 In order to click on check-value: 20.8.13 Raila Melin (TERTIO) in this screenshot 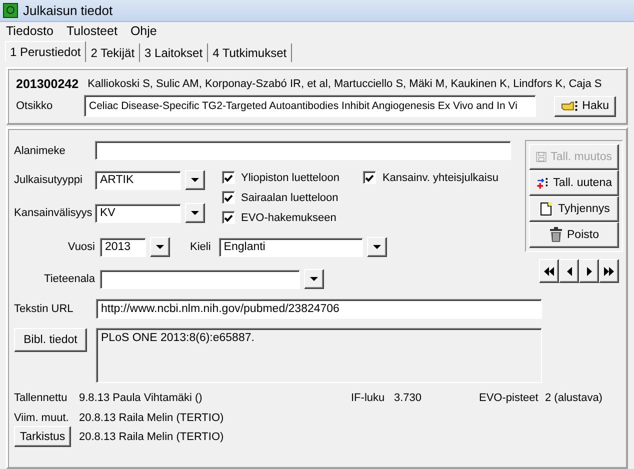, I will do `click(151, 436)`.